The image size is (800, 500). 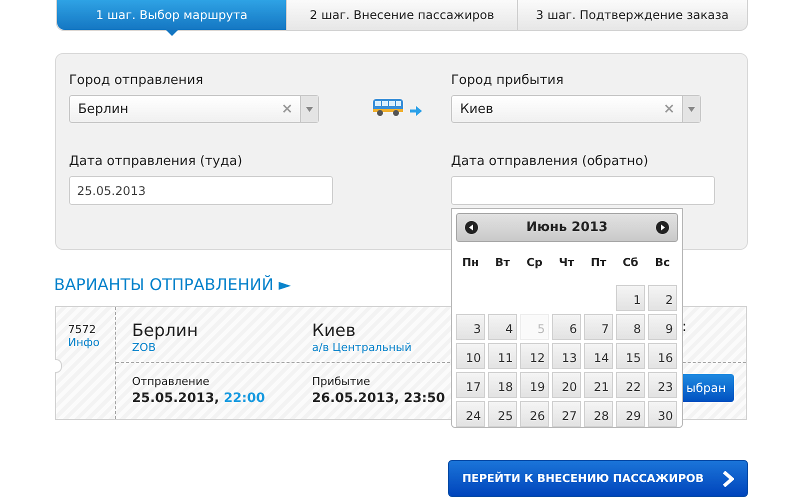 What do you see at coordinates (194, 109) in the screenshot?
I see `city-select: Берлин ×` at bounding box center [194, 109].